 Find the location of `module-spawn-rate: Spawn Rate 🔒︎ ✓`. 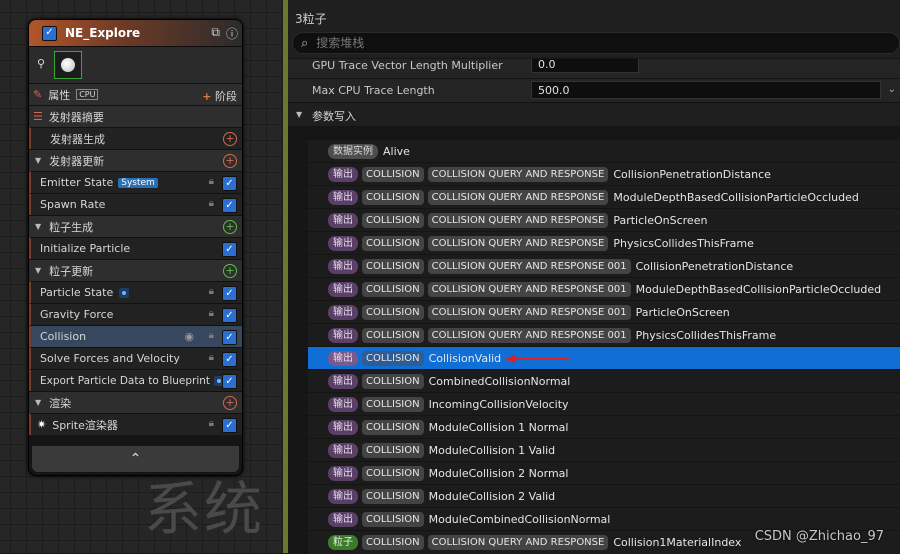

module-spawn-rate: Spawn Rate 🔒︎ ✓ is located at coordinates (135, 204).